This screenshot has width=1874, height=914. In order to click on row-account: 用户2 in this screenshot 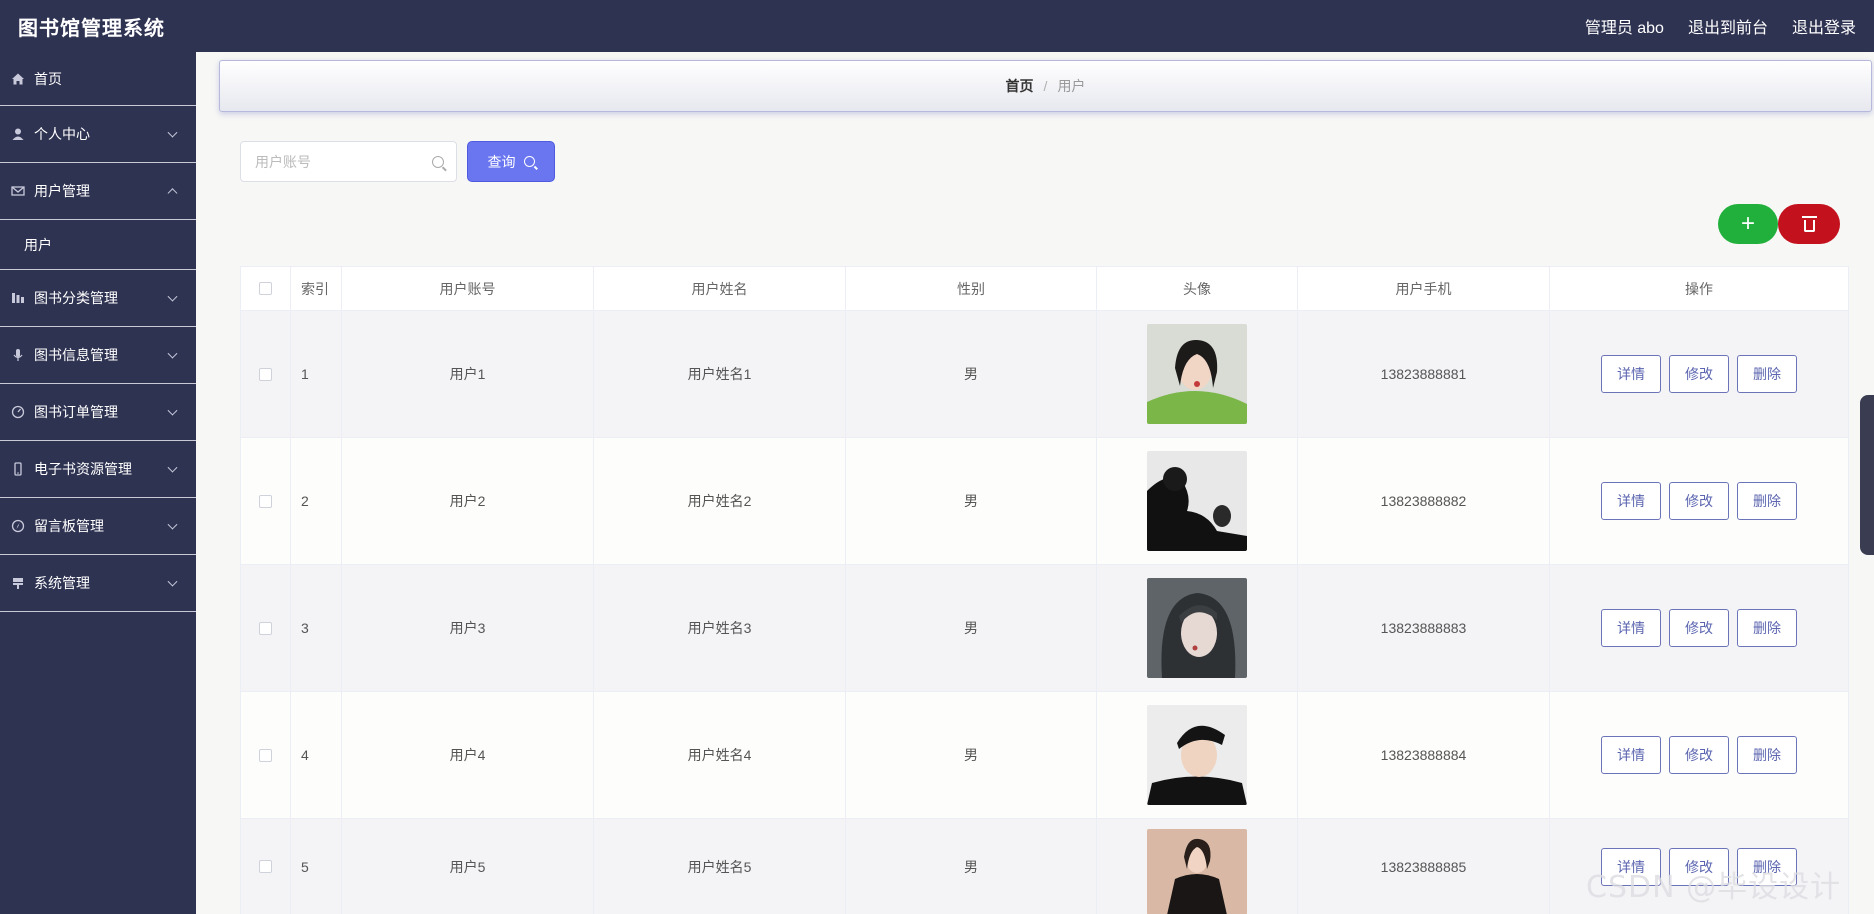, I will do `click(468, 501)`.